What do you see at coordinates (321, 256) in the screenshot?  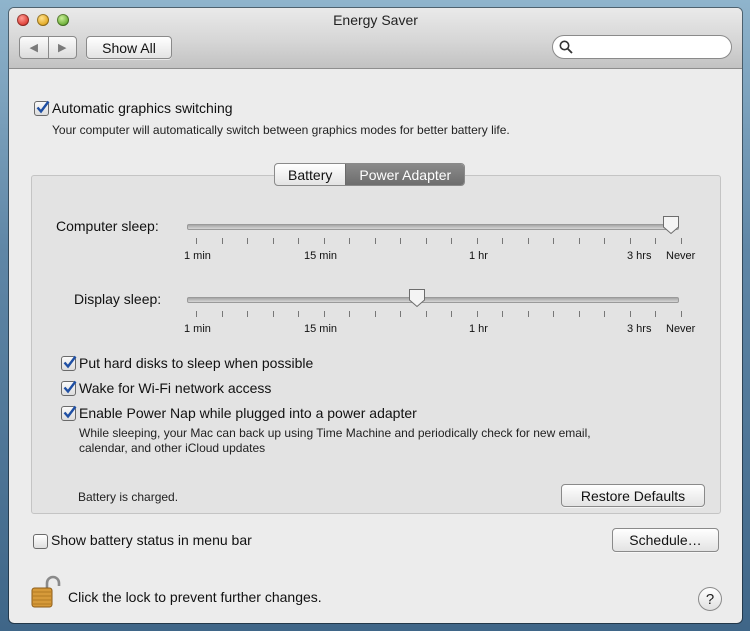 I see `computer-sleep-tick-15min: 15 min` at bounding box center [321, 256].